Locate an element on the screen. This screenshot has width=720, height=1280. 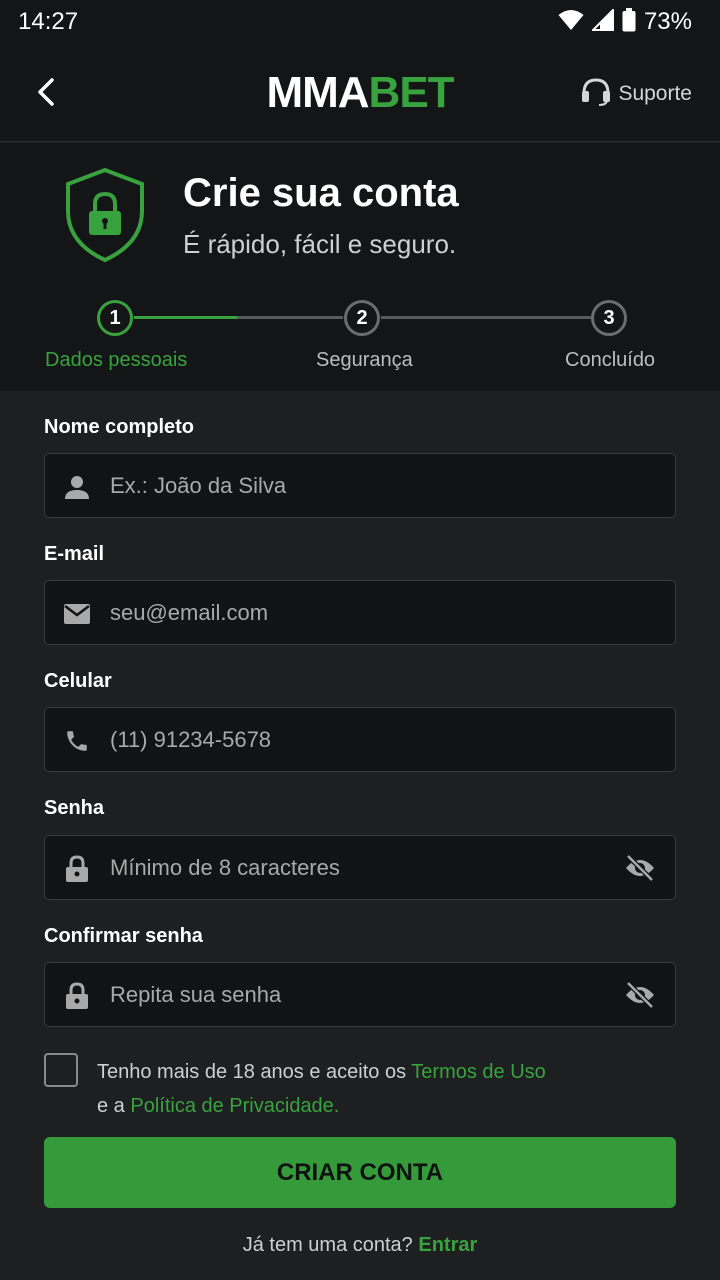
support-label: Suporte is located at coordinates (655, 93).